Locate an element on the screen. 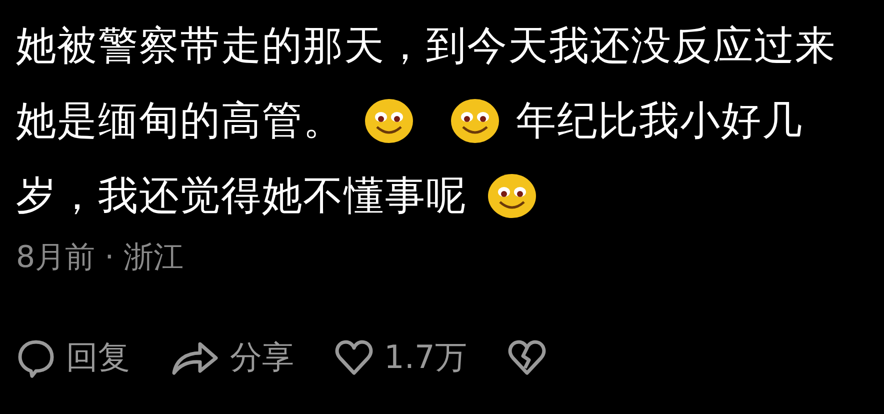 The width and height of the screenshot is (884, 414). comment-text: 她被警察带走的那天，到今天我还没反应过来 is located at coordinates (426, 46).